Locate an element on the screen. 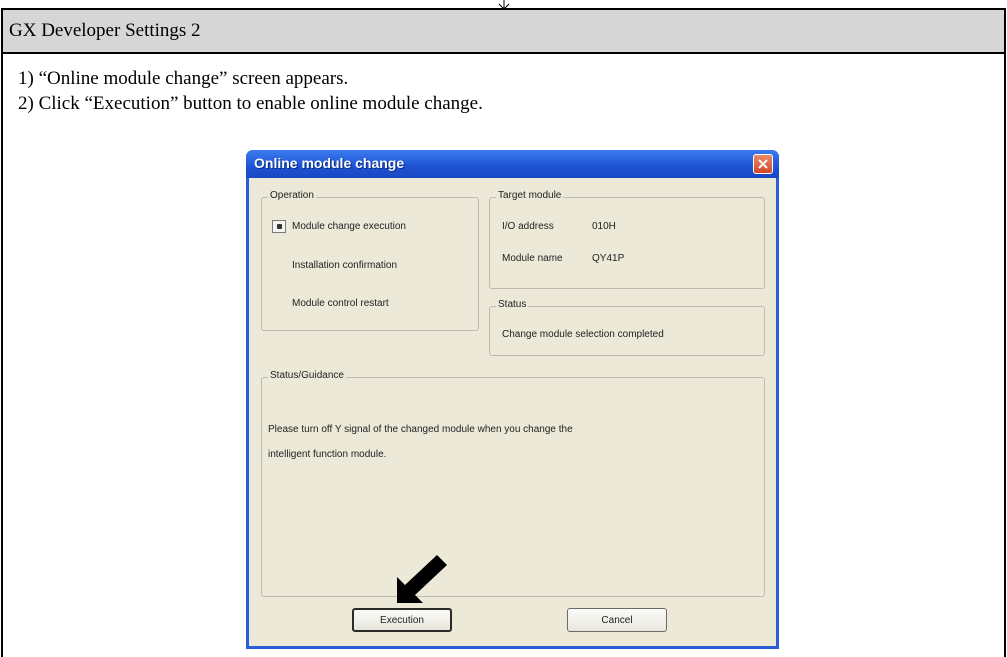 The width and height of the screenshot is (1007, 657). module-change-execution-radio is located at coordinates (279, 226).